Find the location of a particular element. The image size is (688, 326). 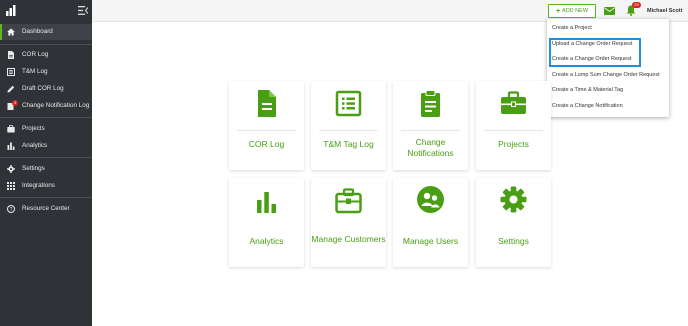

sidebar-item-change-notification-log: 3 Change Notification Log is located at coordinates (46, 106).